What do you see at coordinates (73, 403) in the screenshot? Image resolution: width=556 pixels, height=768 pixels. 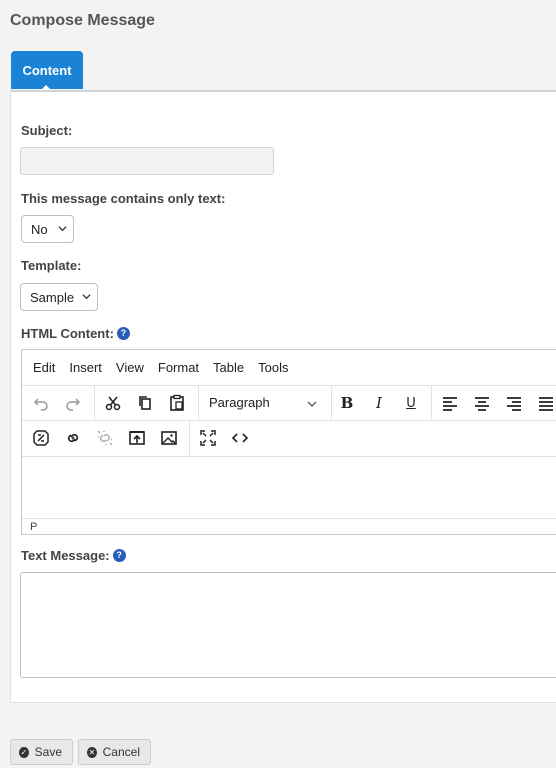 I see `redo-icon` at bounding box center [73, 403].